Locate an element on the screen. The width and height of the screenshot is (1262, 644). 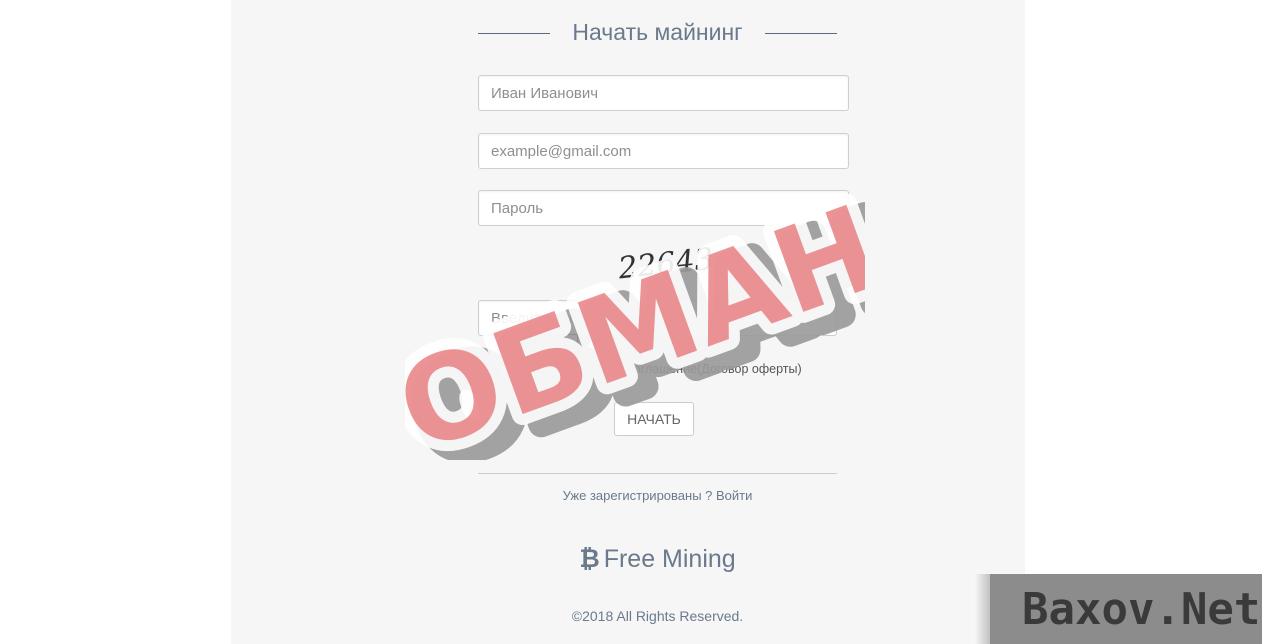
site-watermark: Baxov.Net is located at coordinates (1141, 609).